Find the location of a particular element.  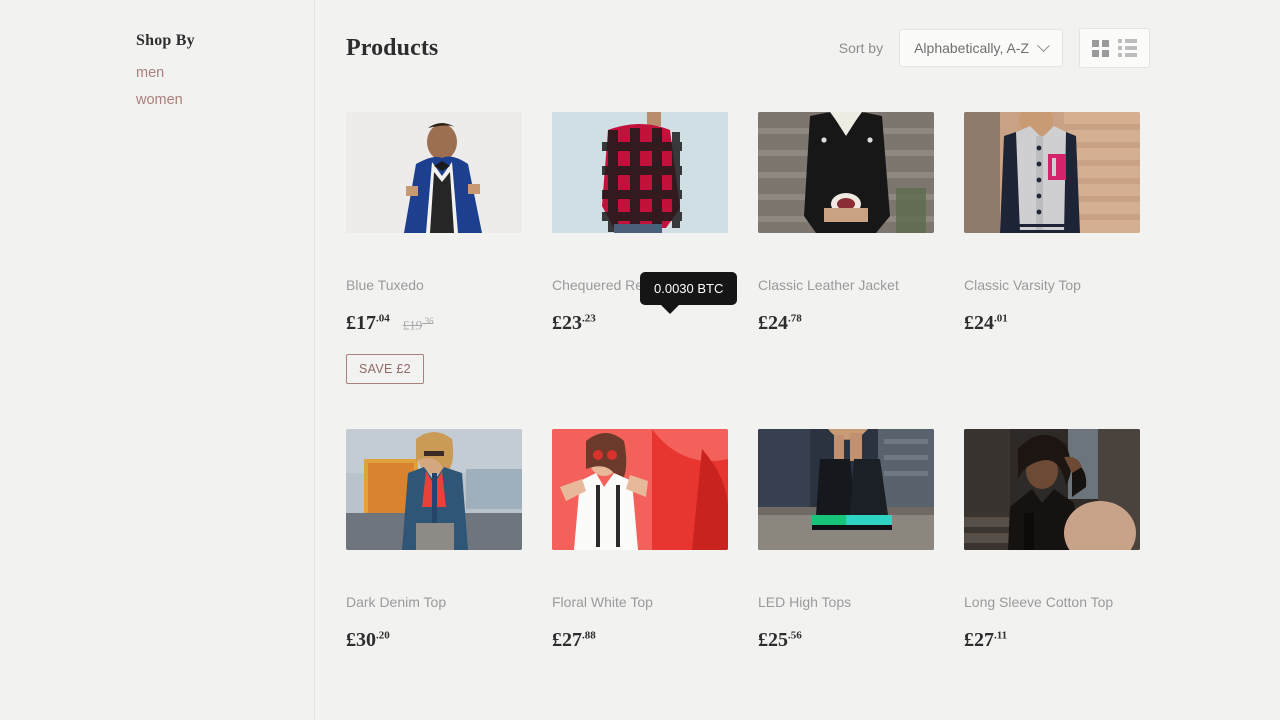

sort-by-value: Alphabetically, A-Z is located at coordinates (971, 48).